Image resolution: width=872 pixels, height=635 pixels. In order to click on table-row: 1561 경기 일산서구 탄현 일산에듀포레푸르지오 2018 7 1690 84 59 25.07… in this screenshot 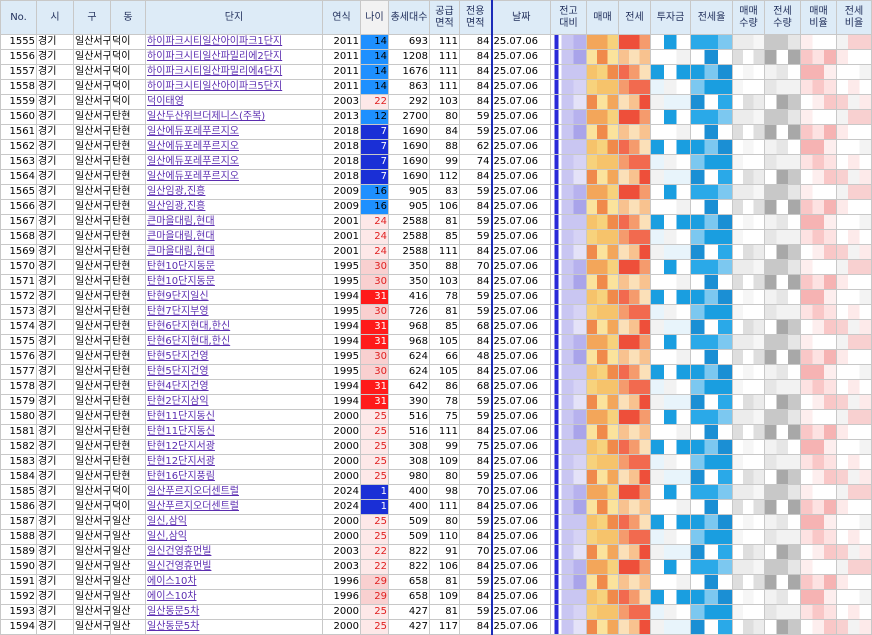, I will do `click(436, 132)`.